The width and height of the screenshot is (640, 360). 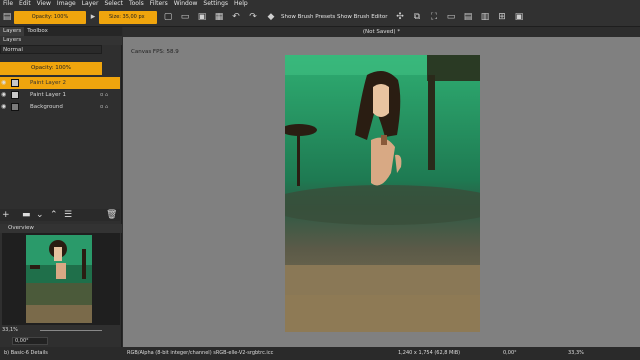 I want to click on size-icon: ▸, so click(x=93, y=17).